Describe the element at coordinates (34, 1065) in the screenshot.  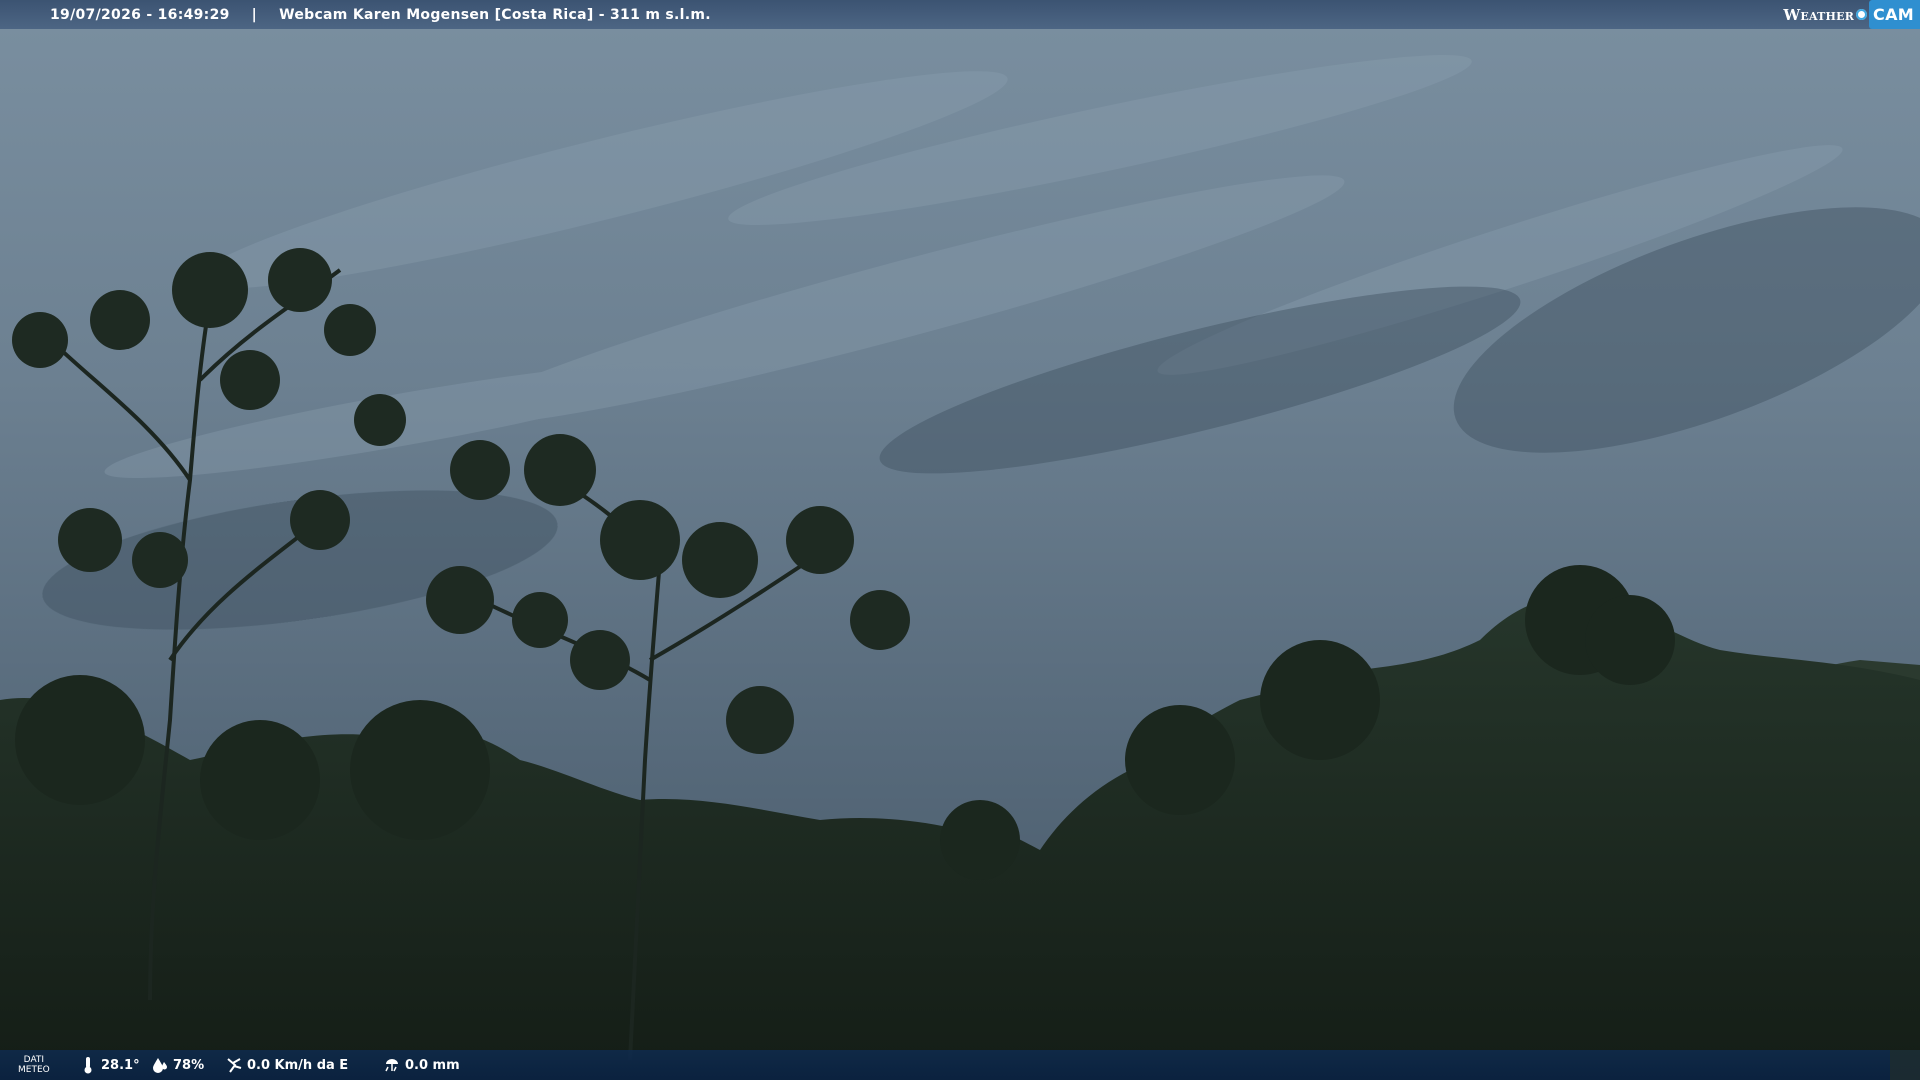
I see `weather-data-label: DATI METEO` at that location.